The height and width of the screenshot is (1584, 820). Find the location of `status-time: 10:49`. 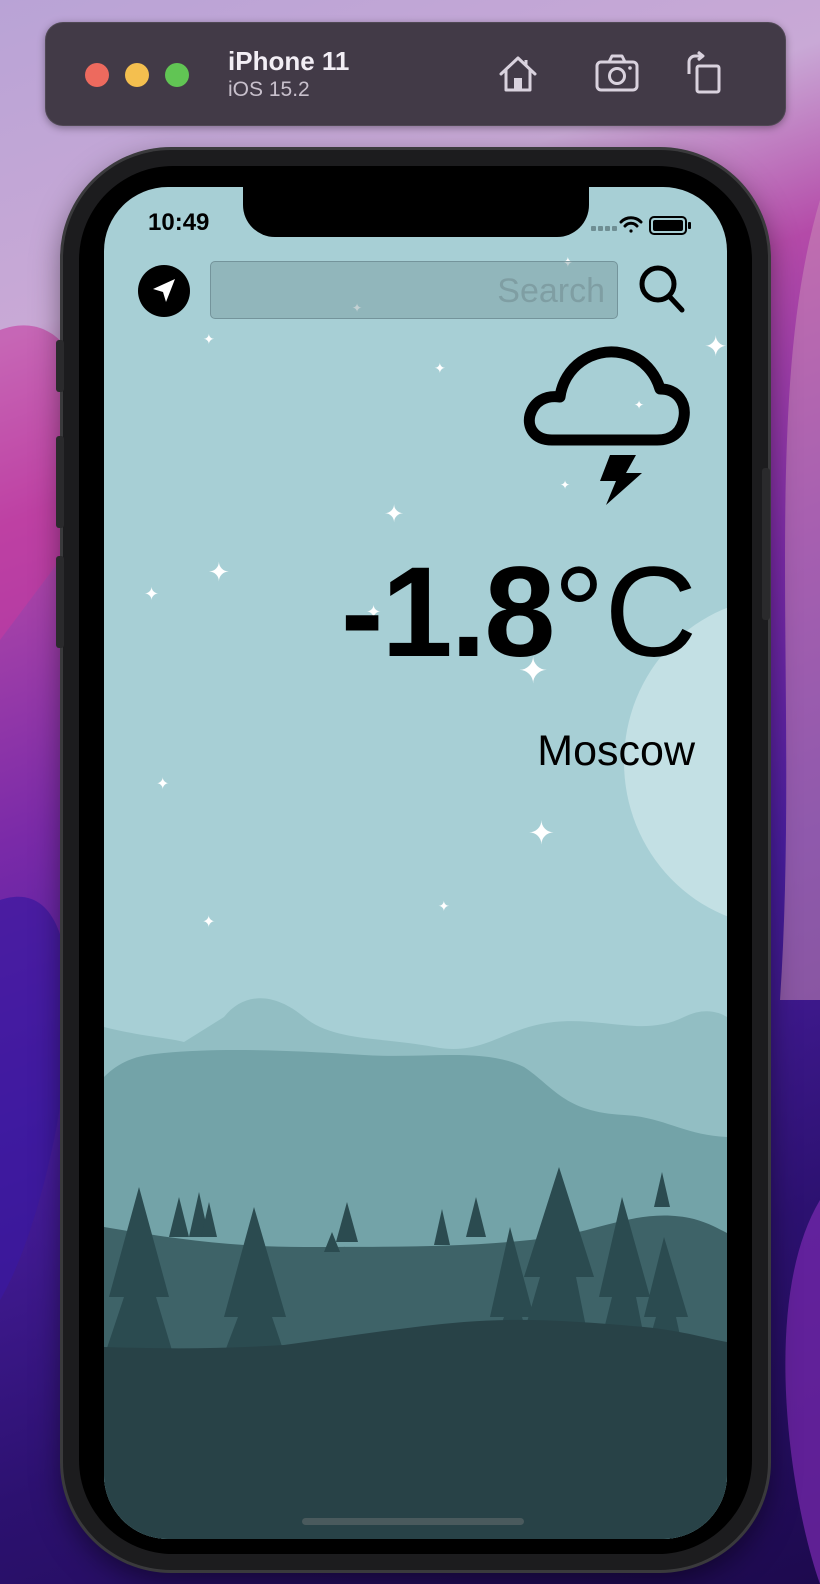

status-time: 10:49 is located at coordinates (179, 222).